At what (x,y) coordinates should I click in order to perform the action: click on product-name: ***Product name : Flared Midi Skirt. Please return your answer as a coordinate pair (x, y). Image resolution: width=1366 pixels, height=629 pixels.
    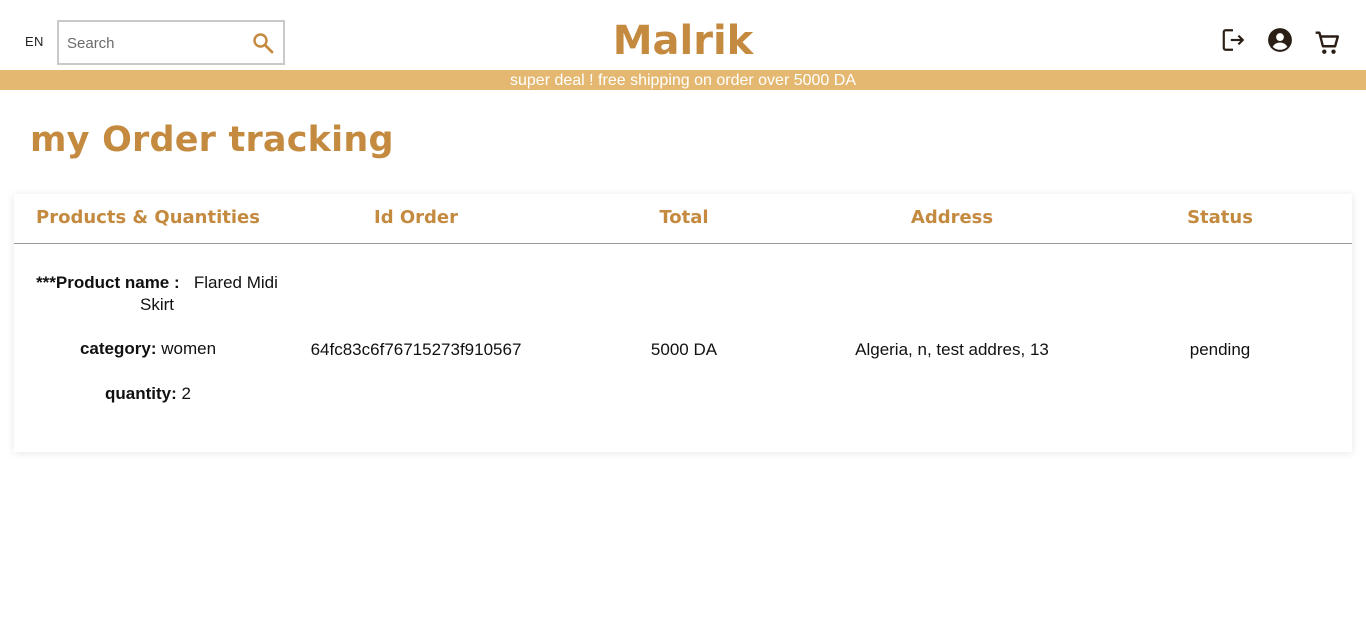
    Looking at the image, I should click on (157, 294).